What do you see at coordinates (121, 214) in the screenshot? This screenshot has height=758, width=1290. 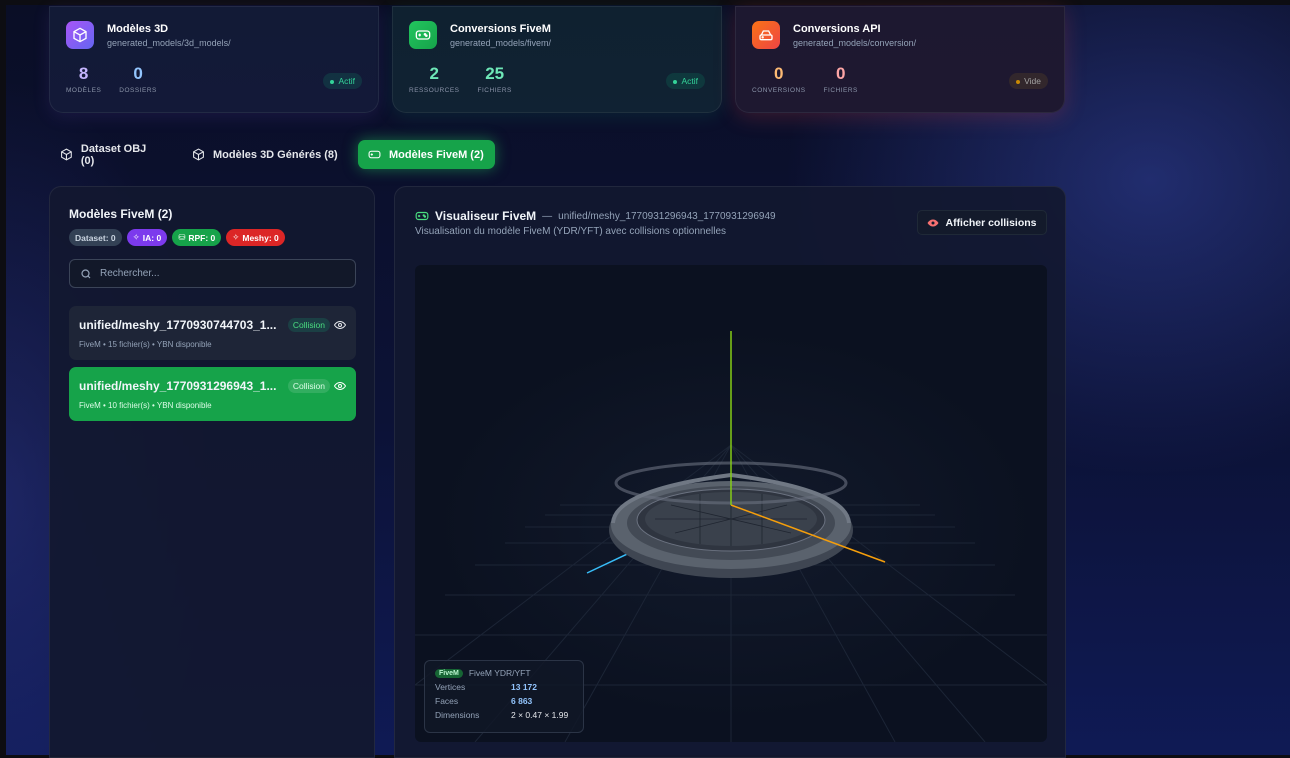 I see `panel-title: Modèles FiveM (2)` at bounding box center [121, 214].